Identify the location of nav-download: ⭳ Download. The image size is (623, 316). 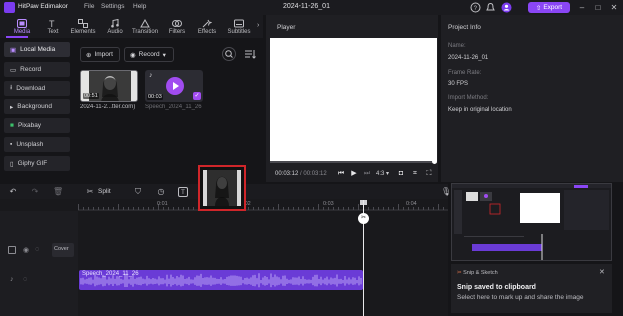
(37, 88).